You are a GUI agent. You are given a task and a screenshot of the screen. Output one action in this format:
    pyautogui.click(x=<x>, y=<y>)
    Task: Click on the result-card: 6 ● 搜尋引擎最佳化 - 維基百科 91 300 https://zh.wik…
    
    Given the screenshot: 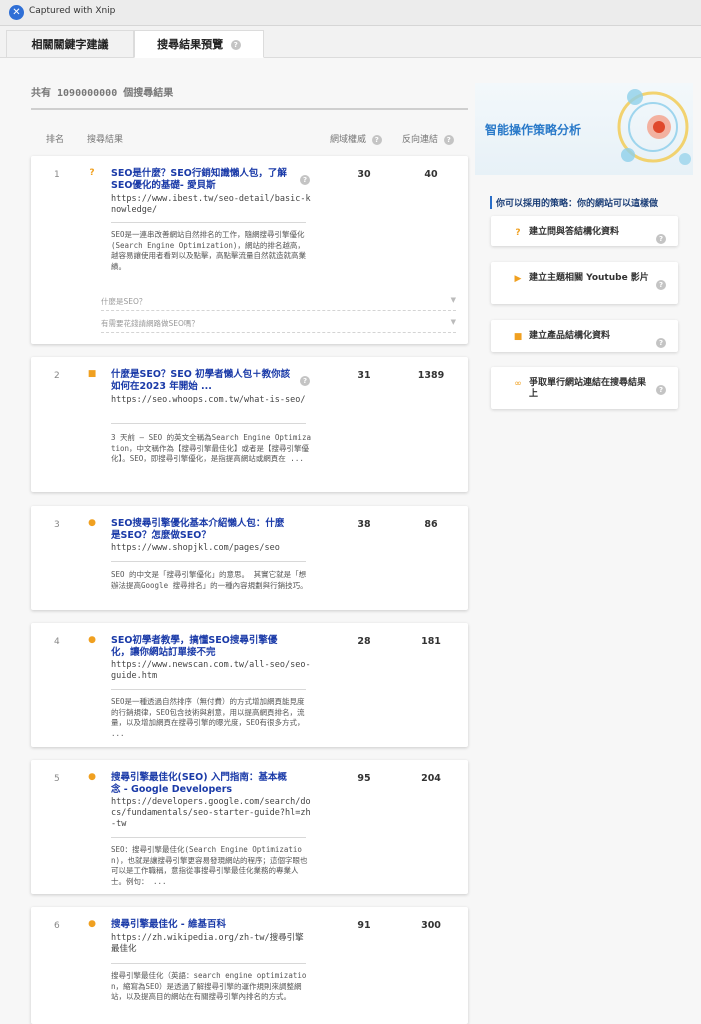 What is the action you would take?
    pyautogui.click(x=249, y=965)
    